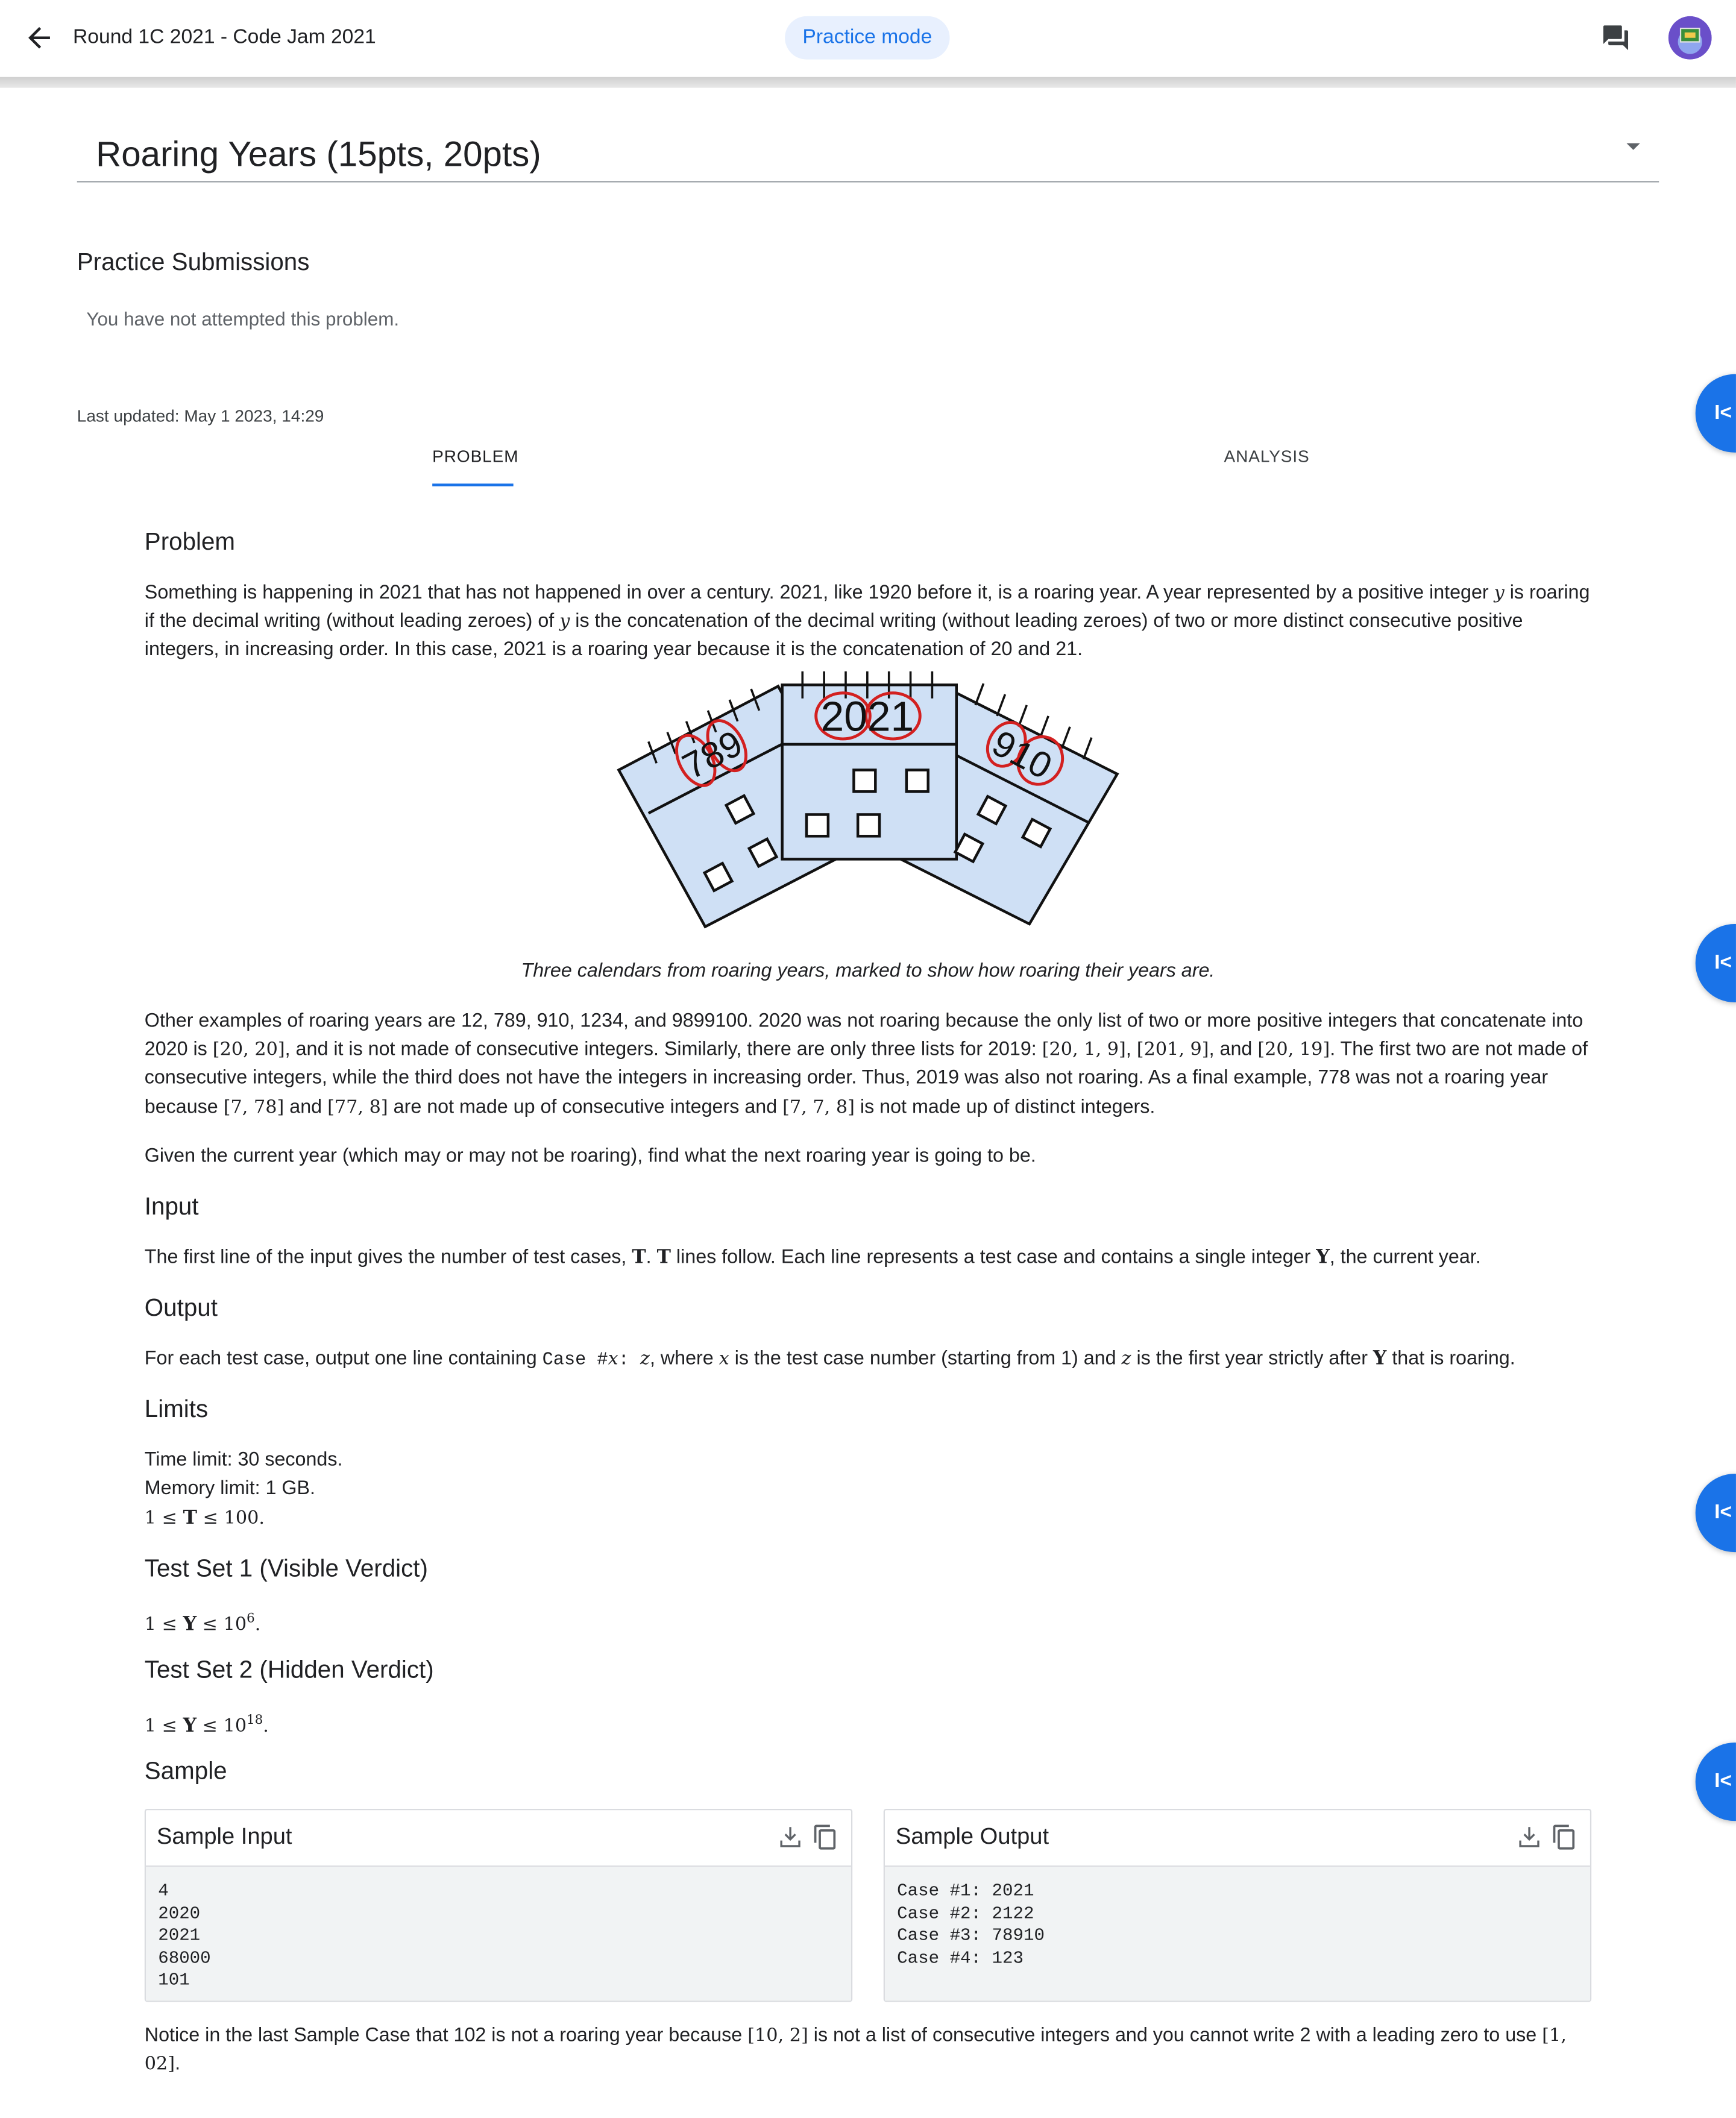 This screenshot has height=2118, width=1736. What do you see at coordinates (193, 262) in the screenshot?
I see `practice-submissions-heading: Practice Submissions` at bounding box center [193, 262].